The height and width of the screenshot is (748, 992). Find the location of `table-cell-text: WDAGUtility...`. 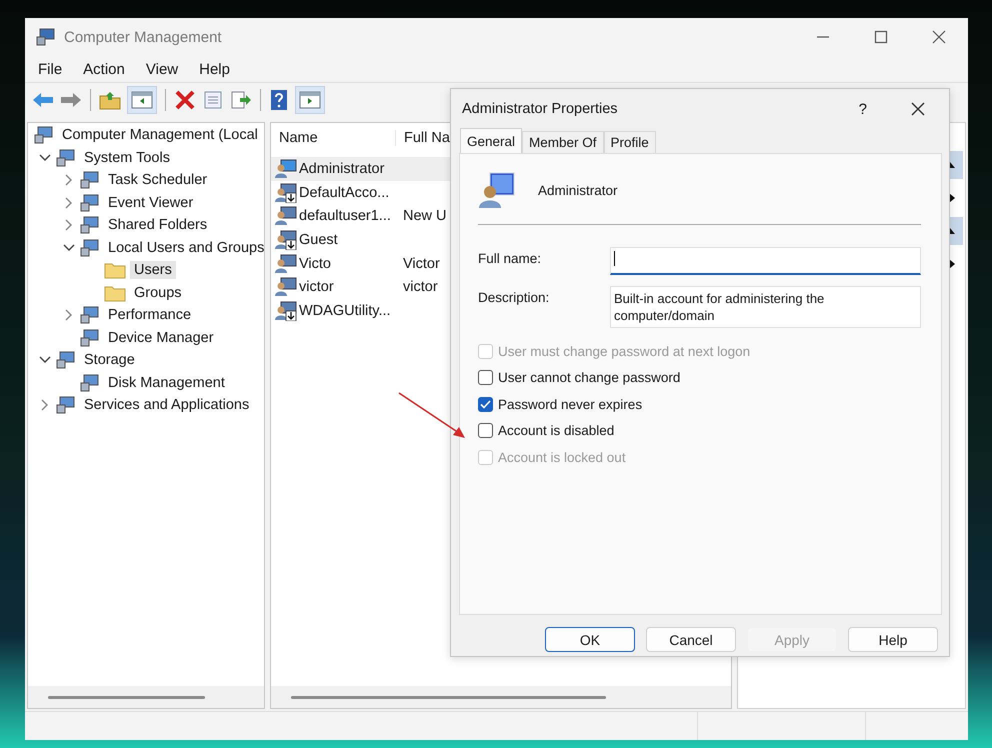

table-cell-text: WDAGUtility... is located at coordinates (345, 310).